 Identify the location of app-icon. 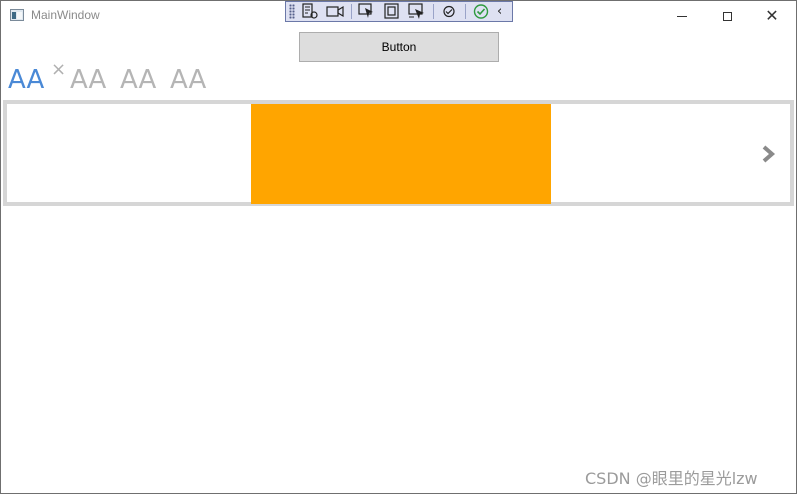
(17, 15).